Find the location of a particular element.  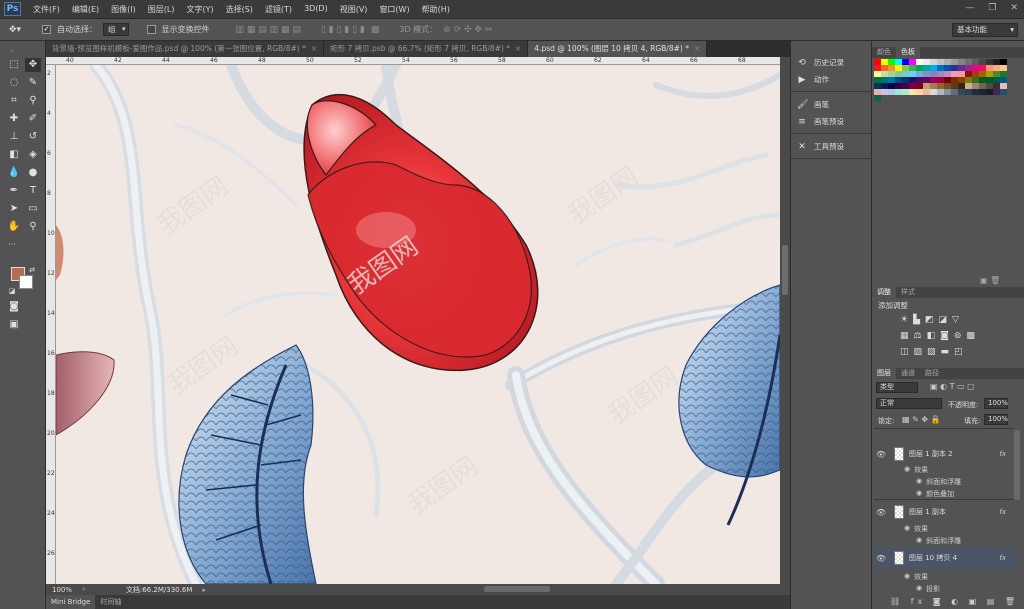

hue-icon: ▦ is located at coordinates (904, 336).